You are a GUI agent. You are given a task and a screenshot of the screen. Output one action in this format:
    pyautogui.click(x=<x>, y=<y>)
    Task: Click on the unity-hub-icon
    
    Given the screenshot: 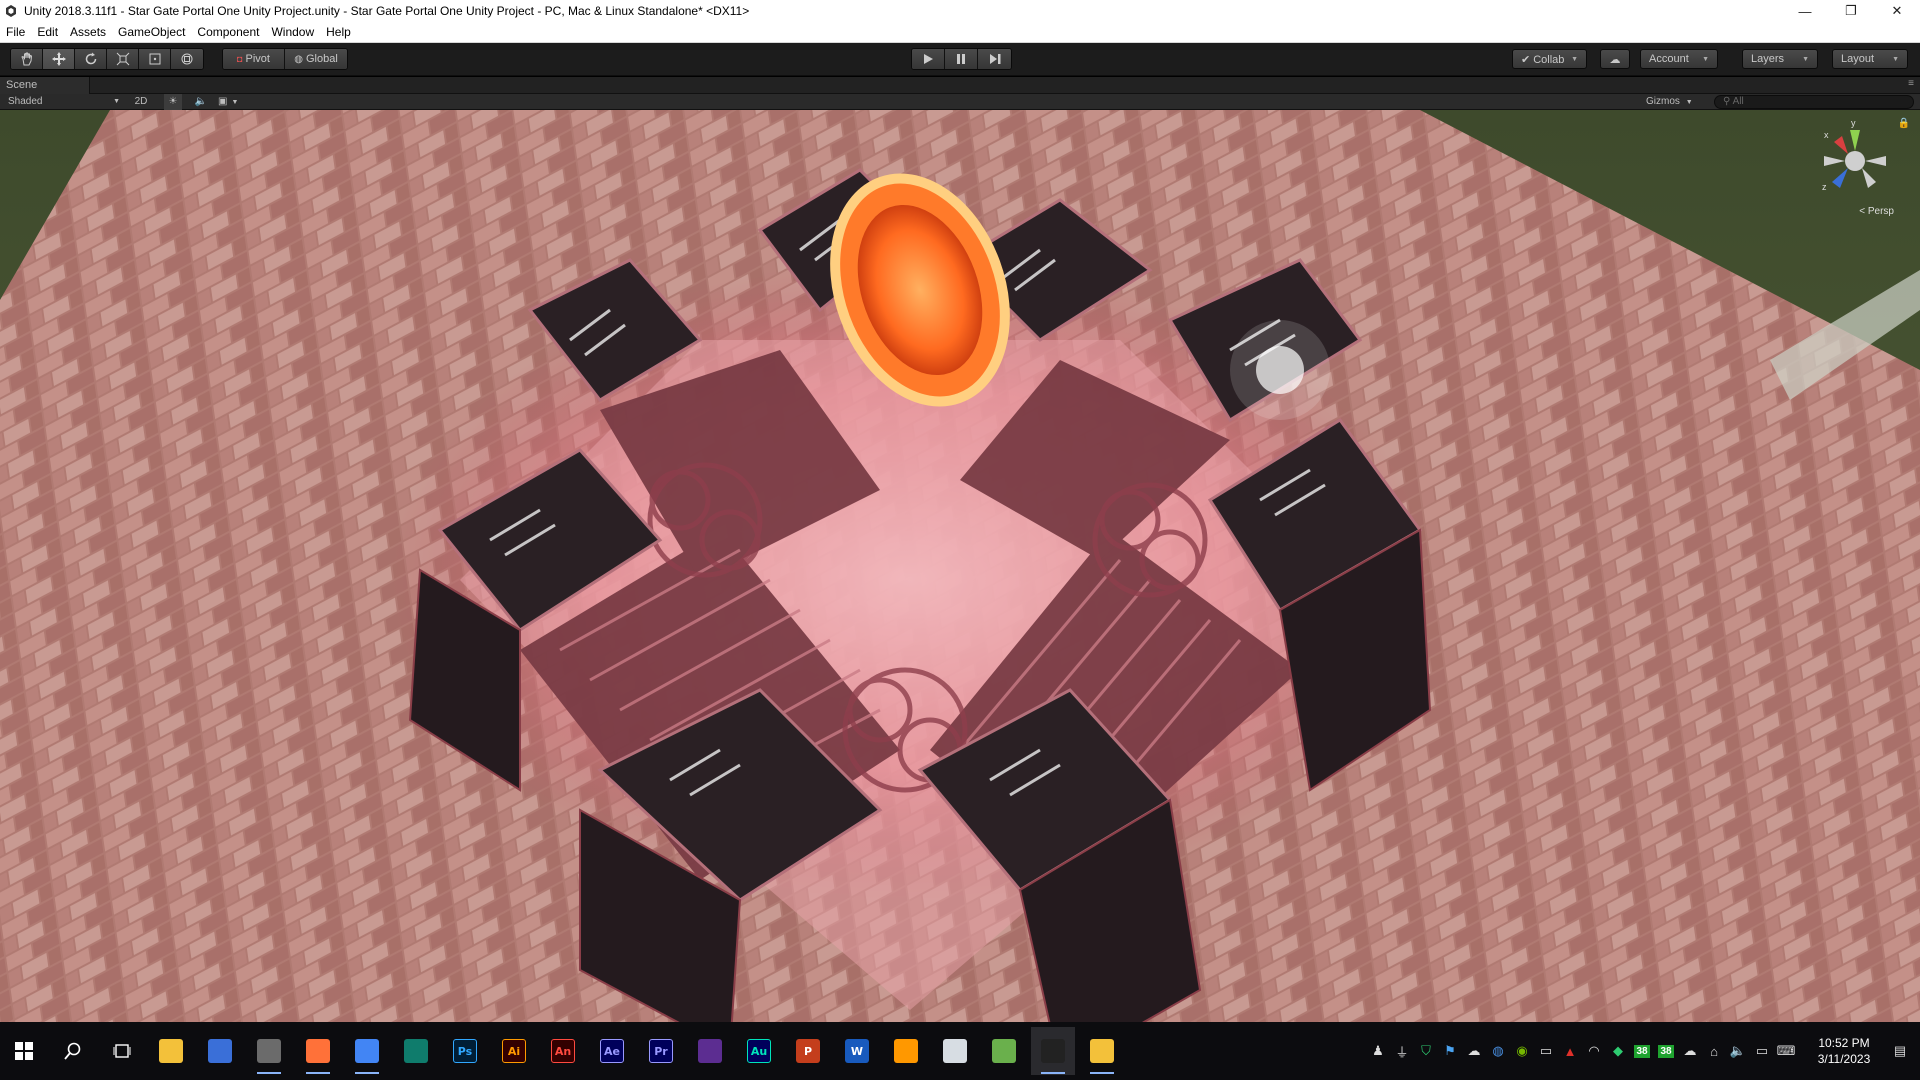 What is the action you would take?
    pyautogui.click(x=220, y=1051)
    